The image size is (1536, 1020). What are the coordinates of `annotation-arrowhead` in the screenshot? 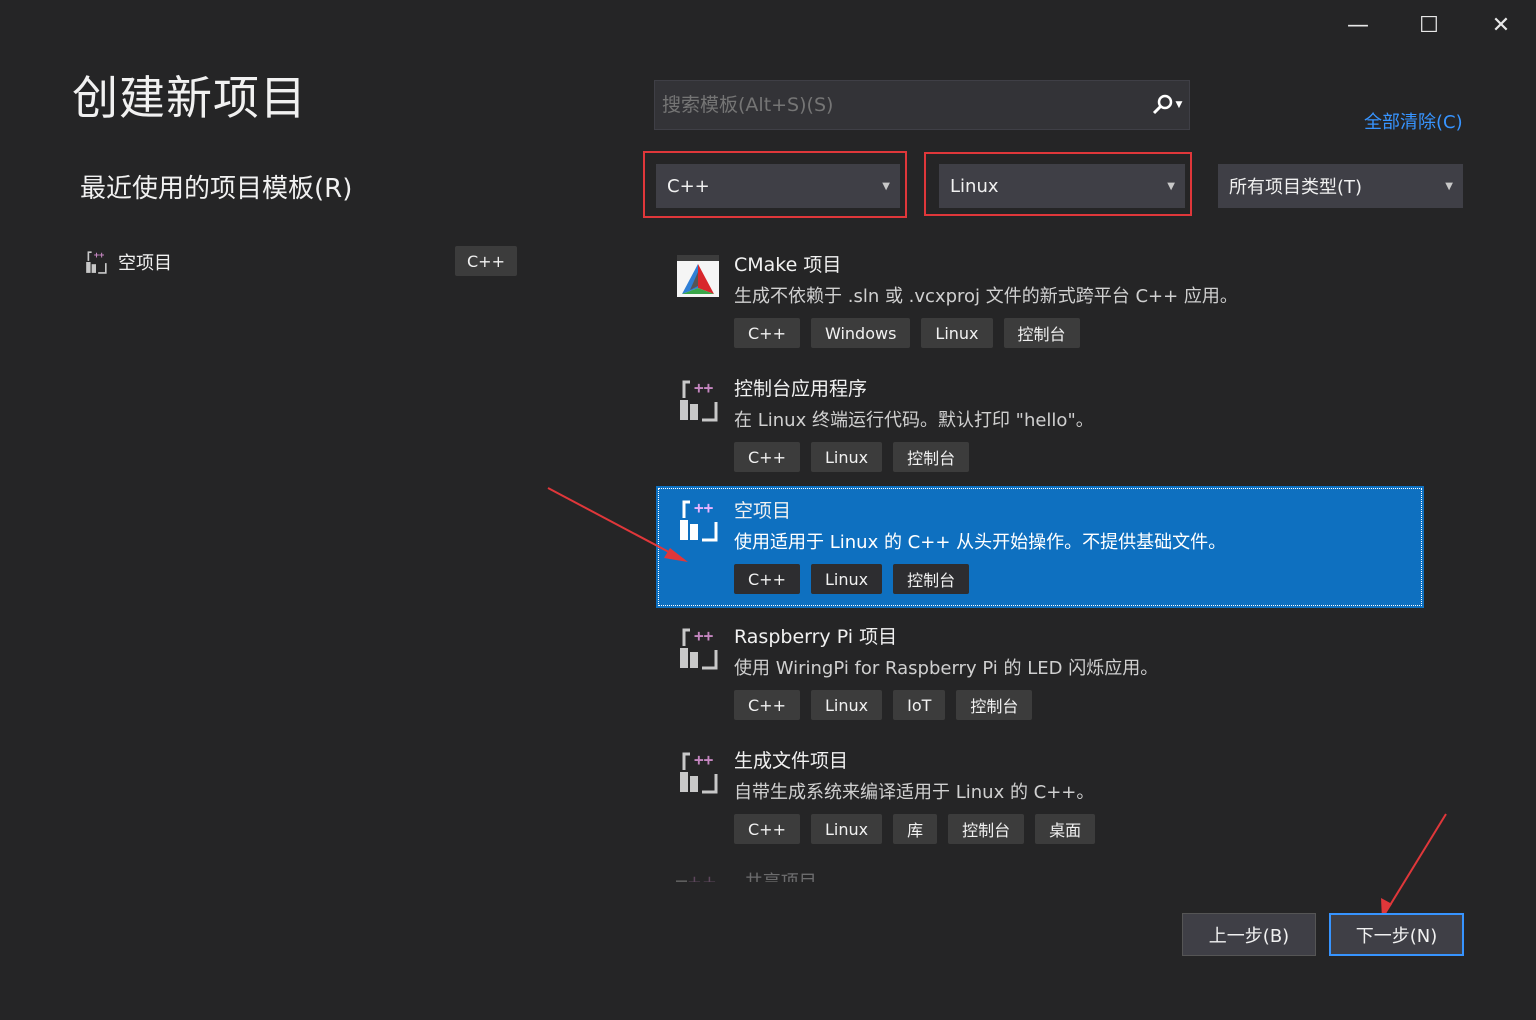 It's located at (676, 555).